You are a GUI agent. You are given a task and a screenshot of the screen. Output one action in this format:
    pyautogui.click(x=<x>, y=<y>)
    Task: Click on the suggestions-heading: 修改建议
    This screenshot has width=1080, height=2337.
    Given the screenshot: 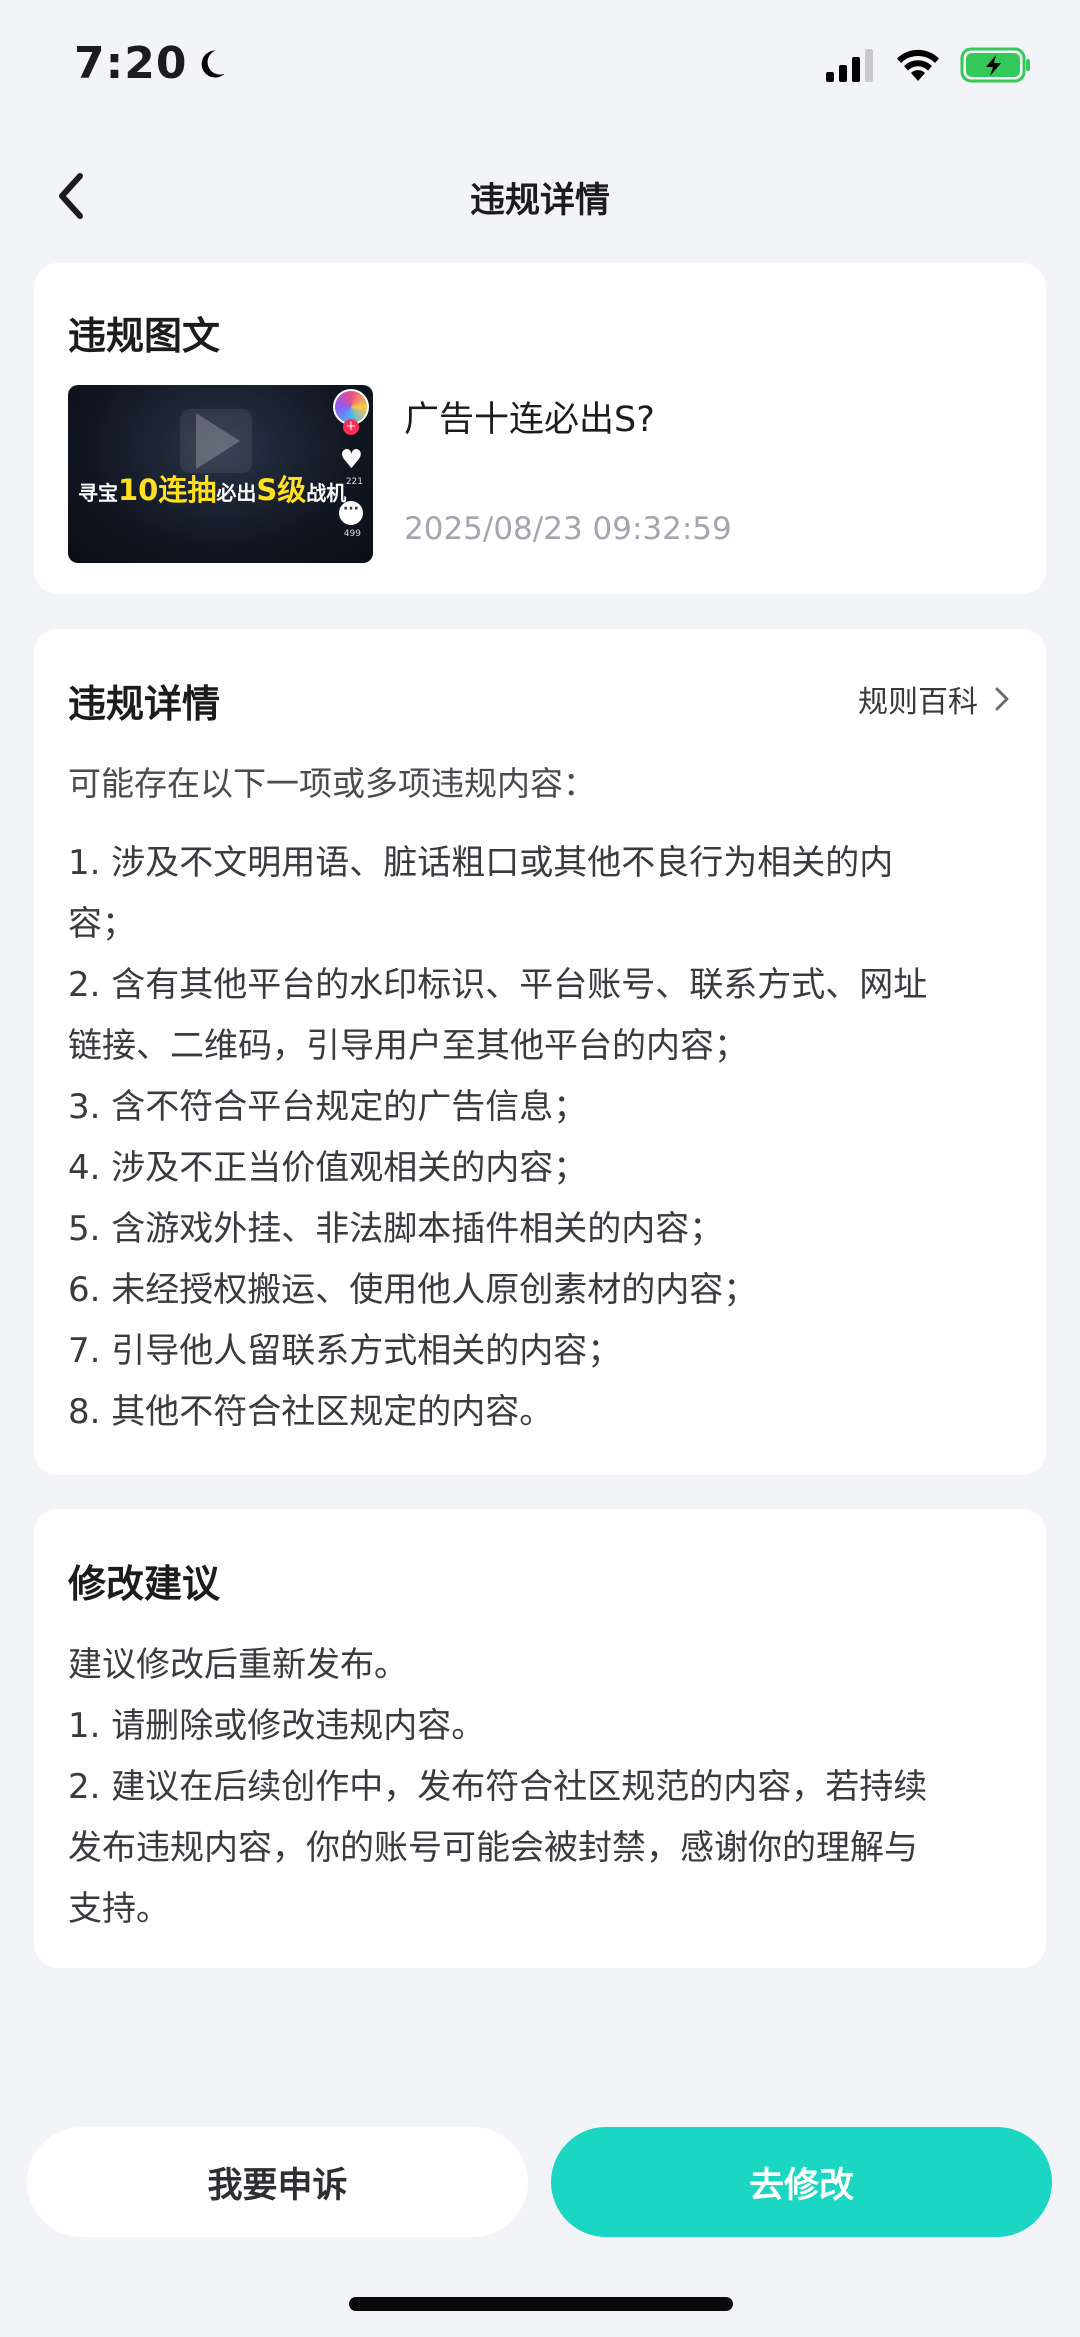 What is the action you would take?
    pyautogui.click(x=144, y=1584)
    